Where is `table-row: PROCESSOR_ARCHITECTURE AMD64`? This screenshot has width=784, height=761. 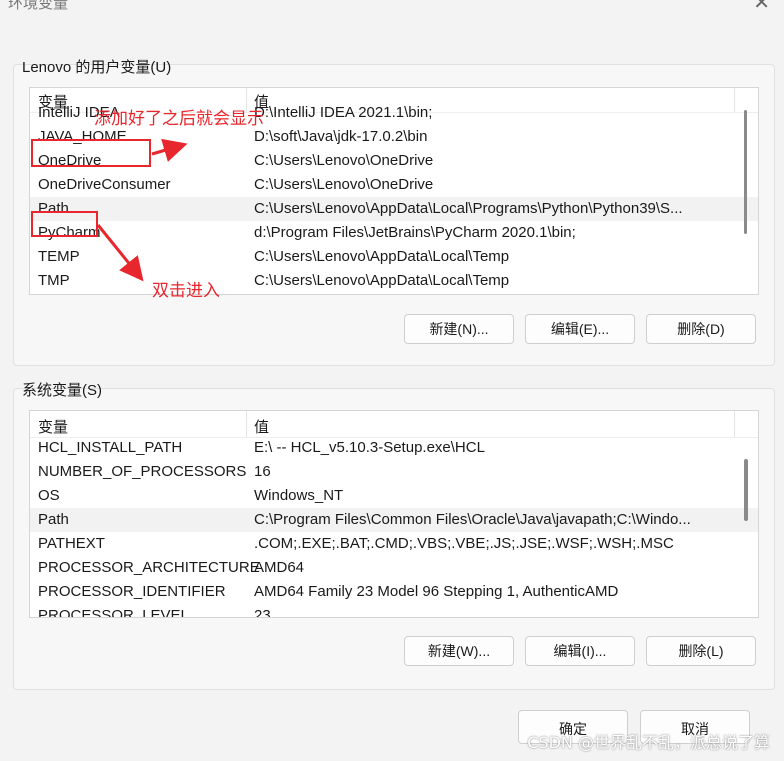
table-row: PROCESSOR_ARCHITECTURE AMD64 is located at coordinates (394, 568).